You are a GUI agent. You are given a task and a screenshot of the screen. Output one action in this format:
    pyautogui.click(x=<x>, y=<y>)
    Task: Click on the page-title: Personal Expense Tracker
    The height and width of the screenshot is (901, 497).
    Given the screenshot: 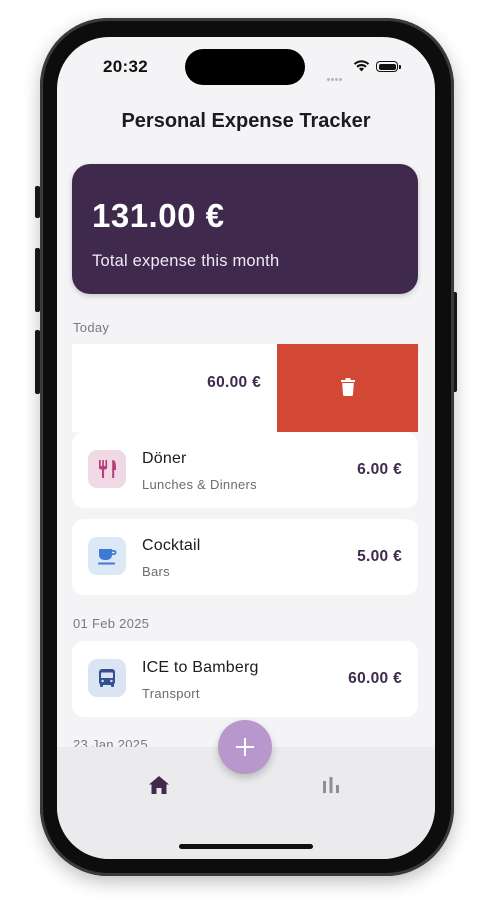 What is the action you would take?
    pyautogui.click(x=246, y=121)
    